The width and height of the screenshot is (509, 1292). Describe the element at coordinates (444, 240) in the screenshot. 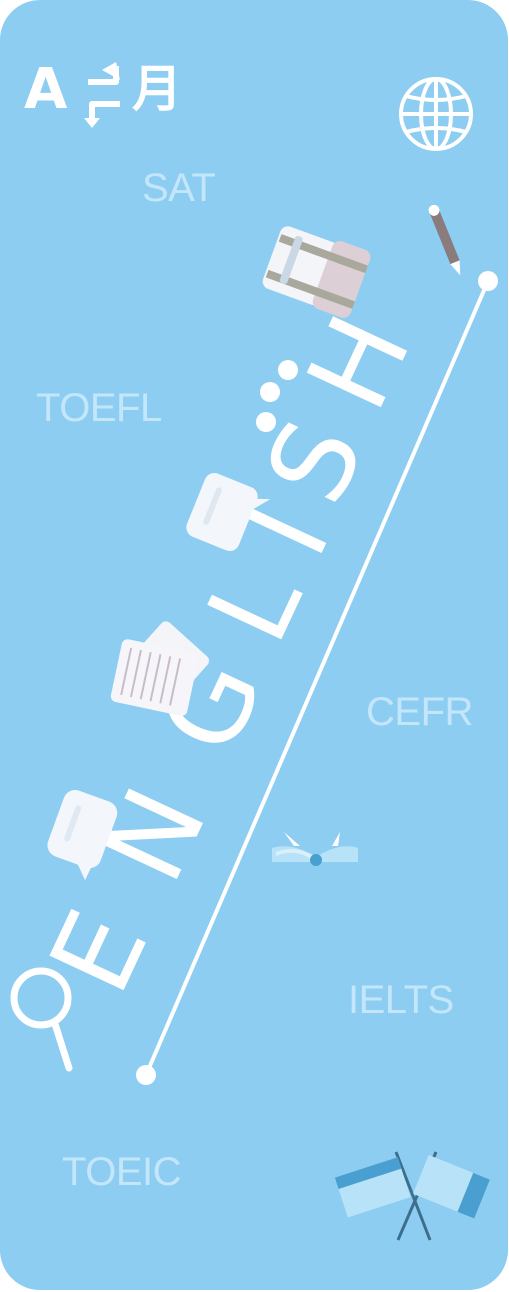

I see `pencil-icon` at that location.